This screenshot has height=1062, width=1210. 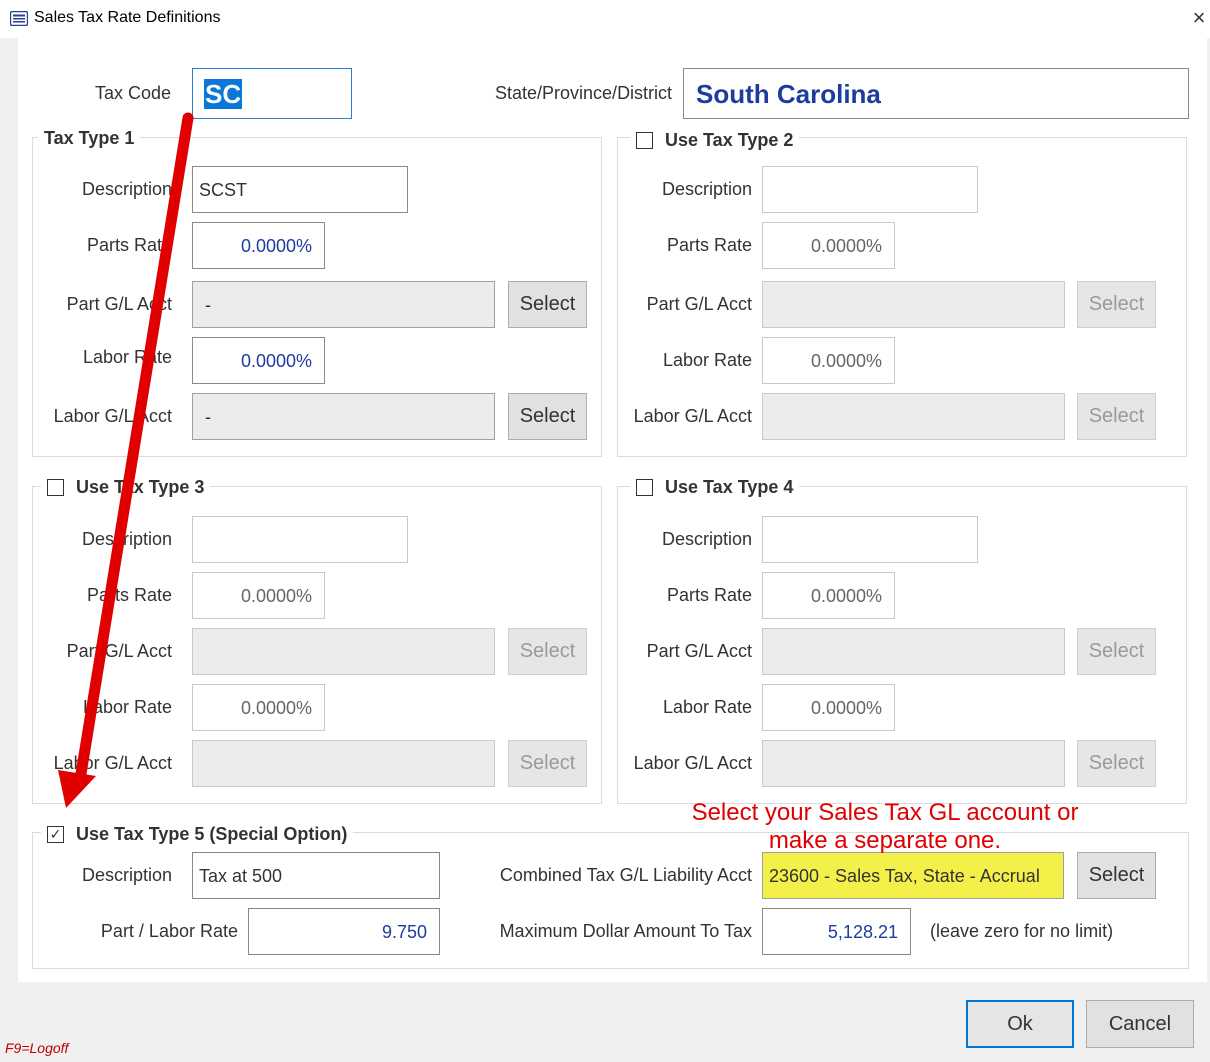 I want to click on t1-labor-gl-select-button: Select, so click(x=547, y=416).